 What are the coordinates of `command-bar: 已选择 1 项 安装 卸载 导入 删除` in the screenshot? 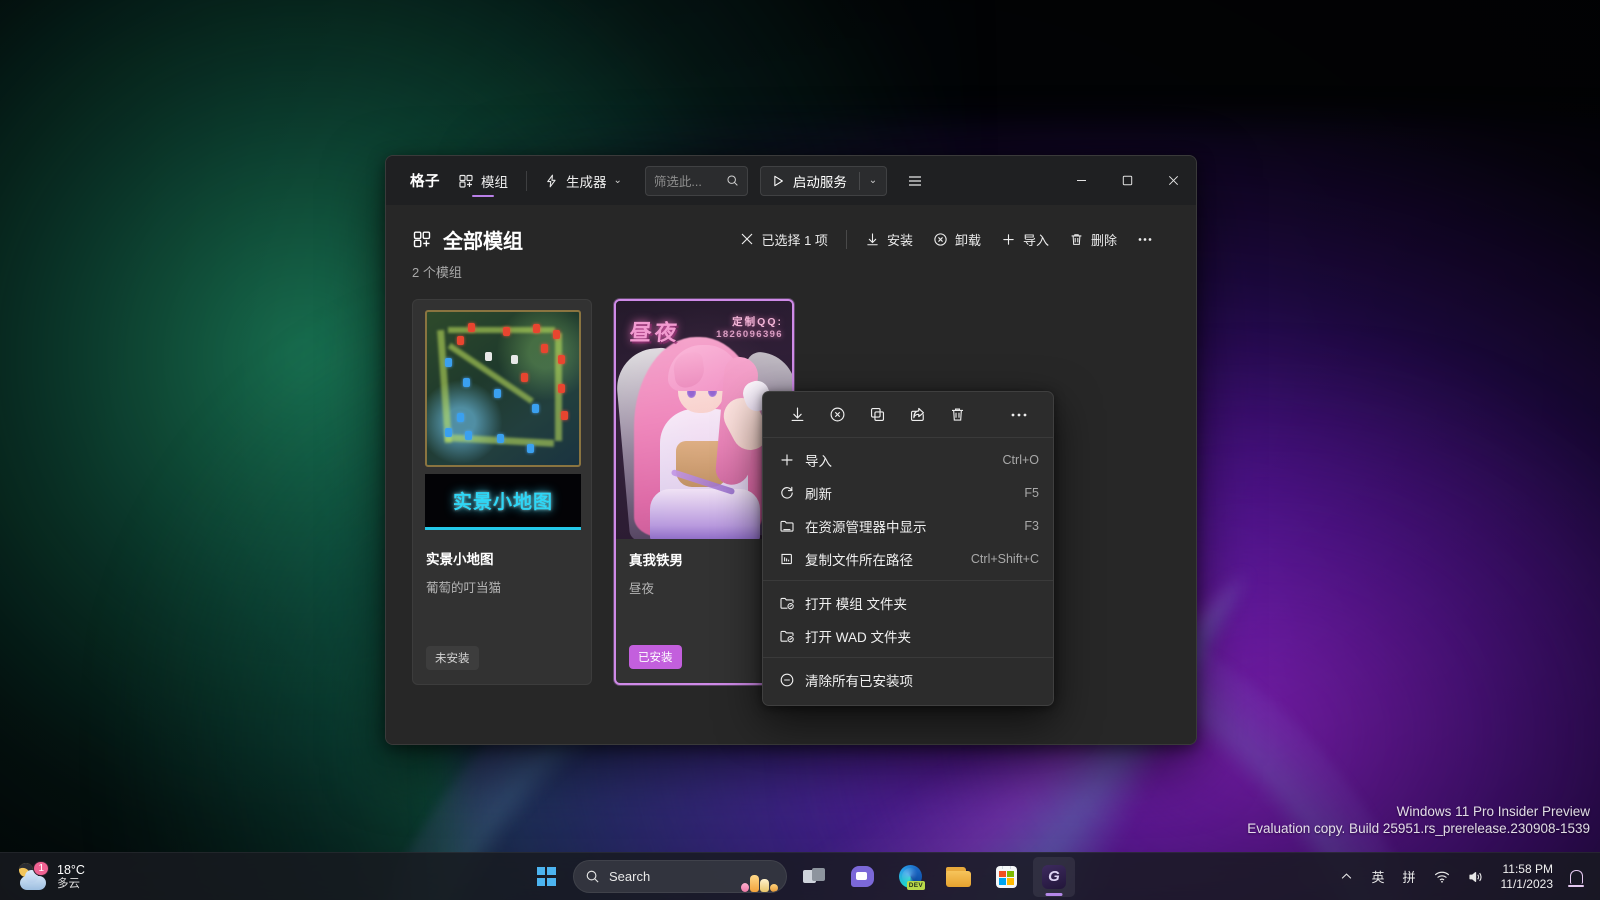 It's located at (951, 239).